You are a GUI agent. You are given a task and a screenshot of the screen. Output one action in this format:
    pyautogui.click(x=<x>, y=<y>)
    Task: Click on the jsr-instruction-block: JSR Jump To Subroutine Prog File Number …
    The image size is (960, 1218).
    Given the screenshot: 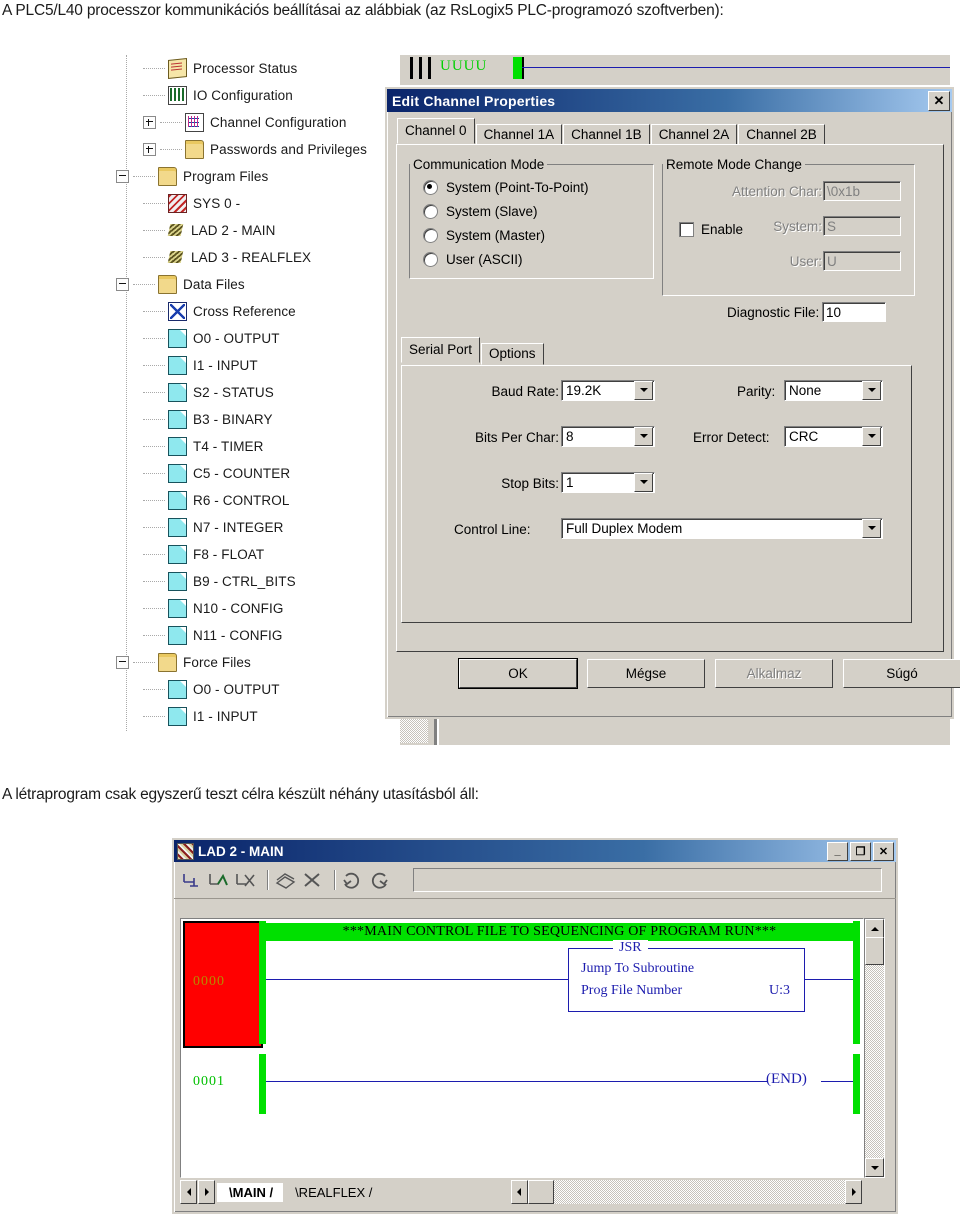 What is the action you would take?
    pyautogui.click(x=686, y=976)
    